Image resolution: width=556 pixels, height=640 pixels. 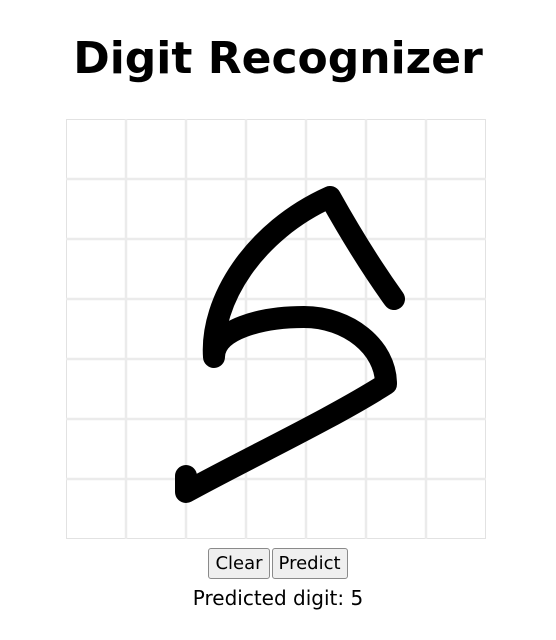 What do you see at coordinates (357, 598) in the screenshot?
I see `prediction-value: 5` at bounding box center [357, 598].